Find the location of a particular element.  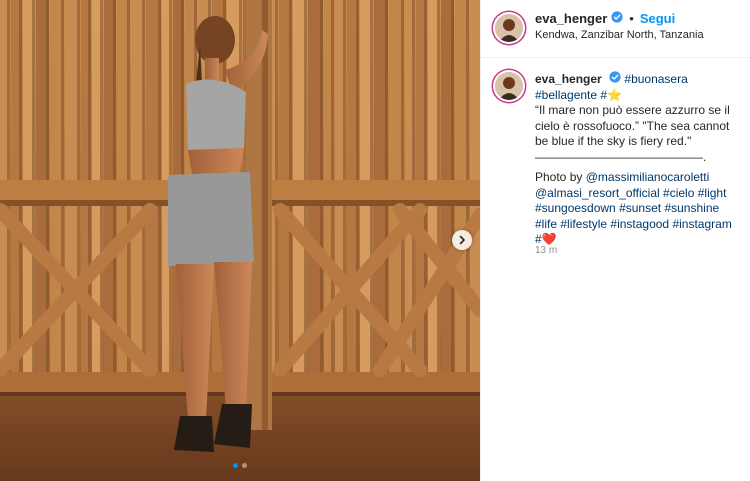

photo-by-text: Photo by is located at coordinates (559, 177).